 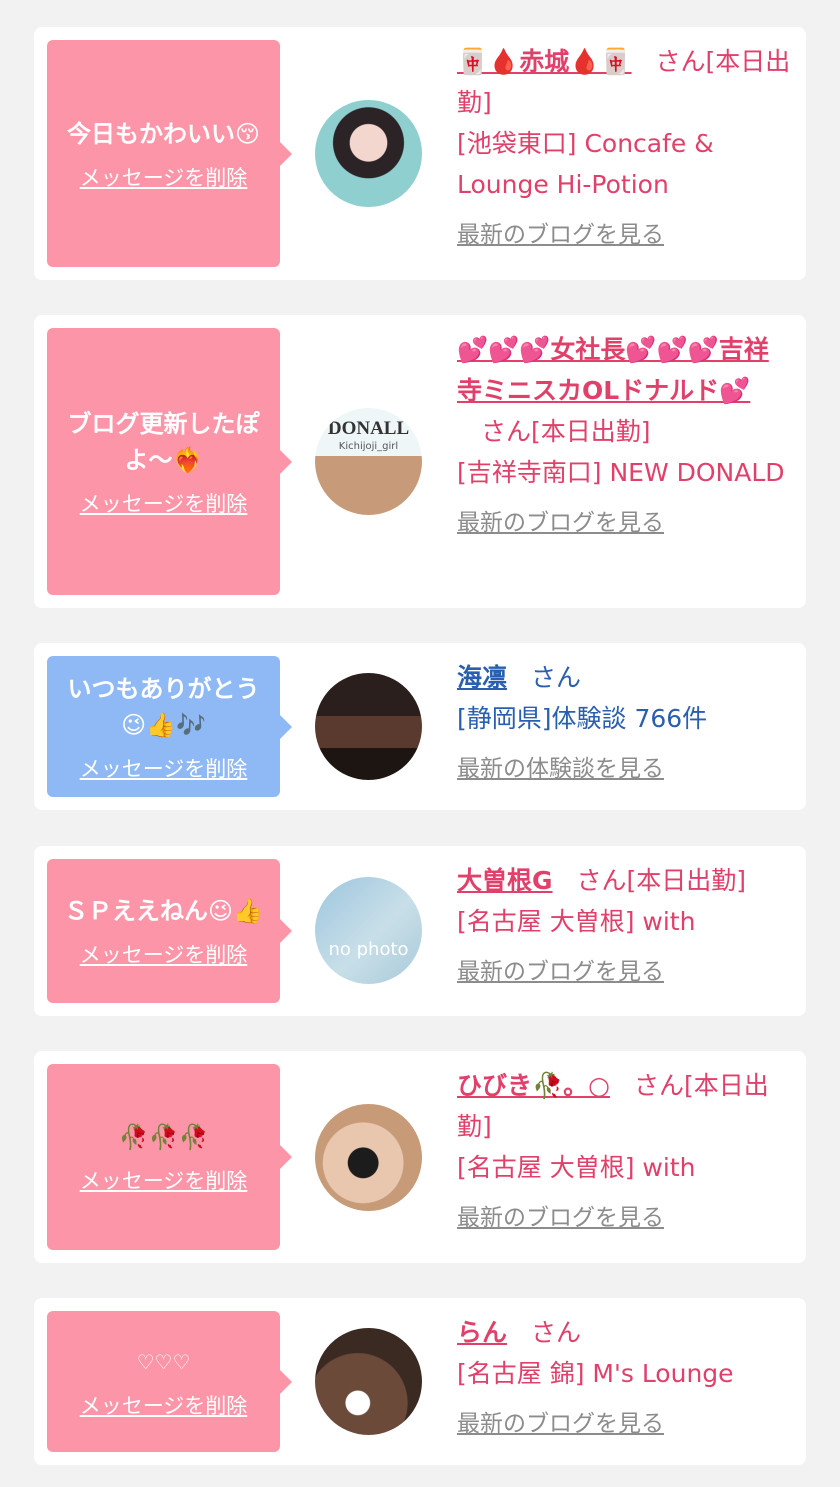 What do you see at coordinates (595, 1373) in the screenshot?
I see `shop-label: [名古屋 錦] M's Lounge` at bounding box center [595, 1373].